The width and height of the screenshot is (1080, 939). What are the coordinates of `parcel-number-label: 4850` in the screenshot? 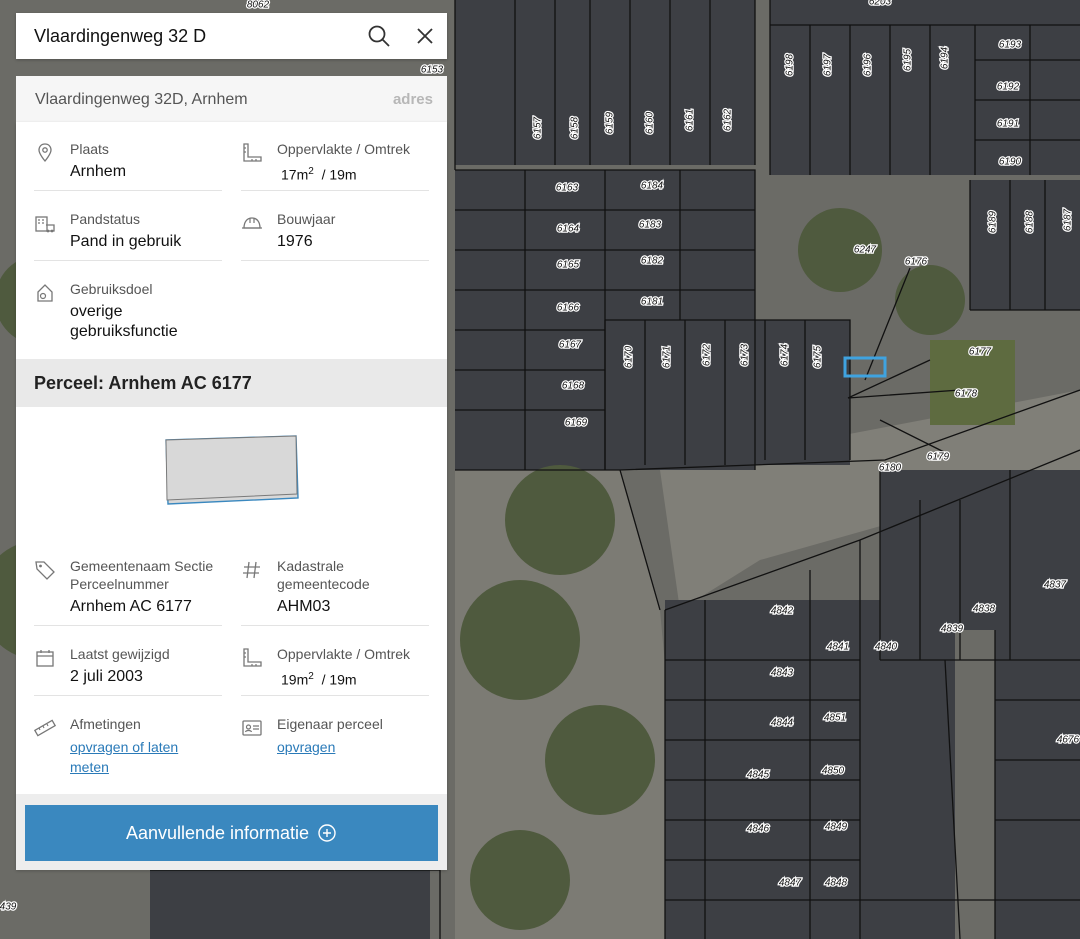 It's located at (833, 771).